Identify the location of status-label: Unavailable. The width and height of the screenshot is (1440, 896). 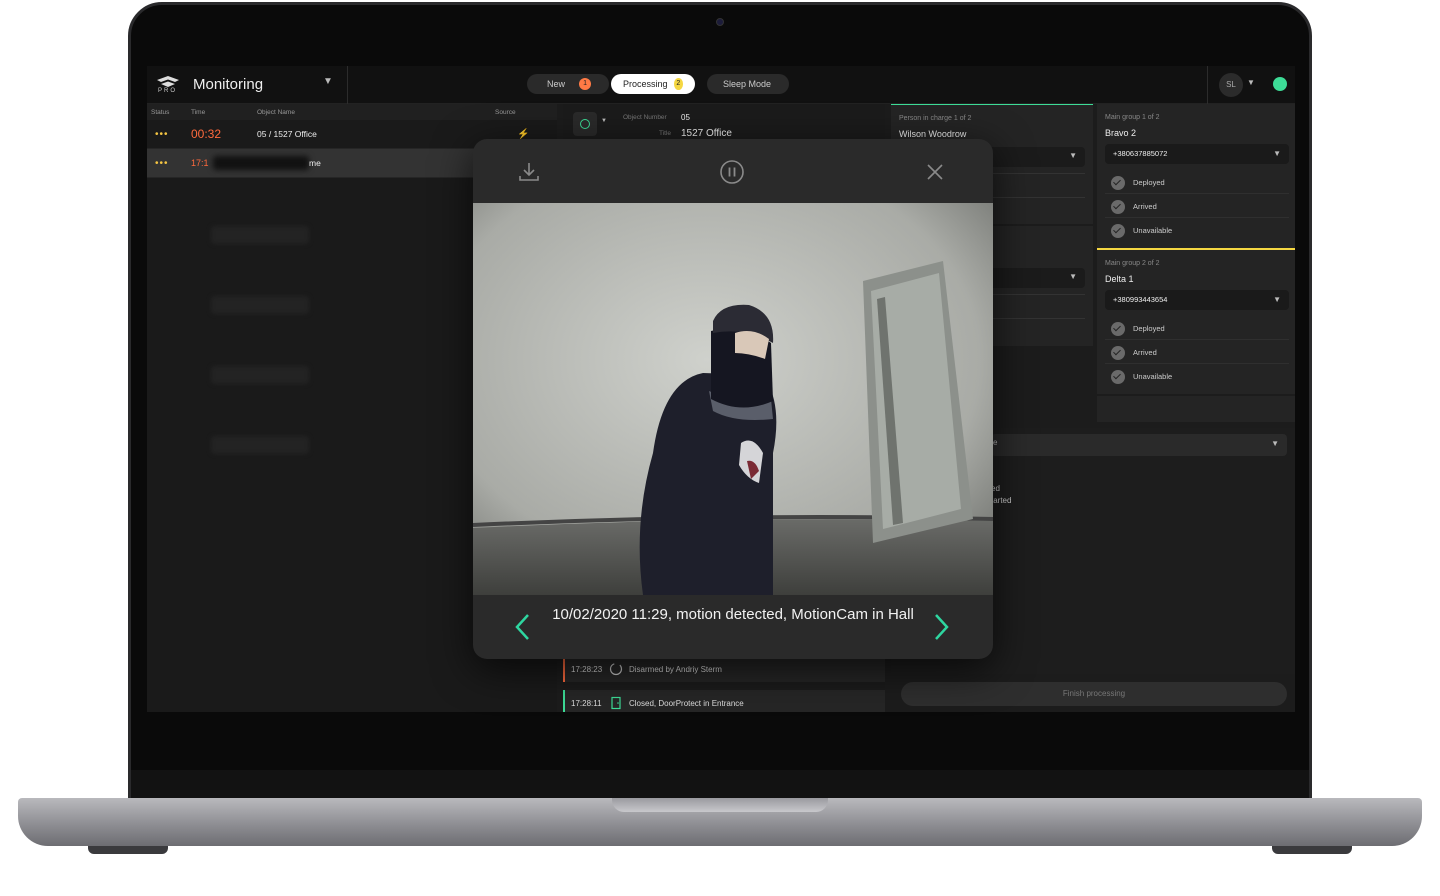
(1153, 376).